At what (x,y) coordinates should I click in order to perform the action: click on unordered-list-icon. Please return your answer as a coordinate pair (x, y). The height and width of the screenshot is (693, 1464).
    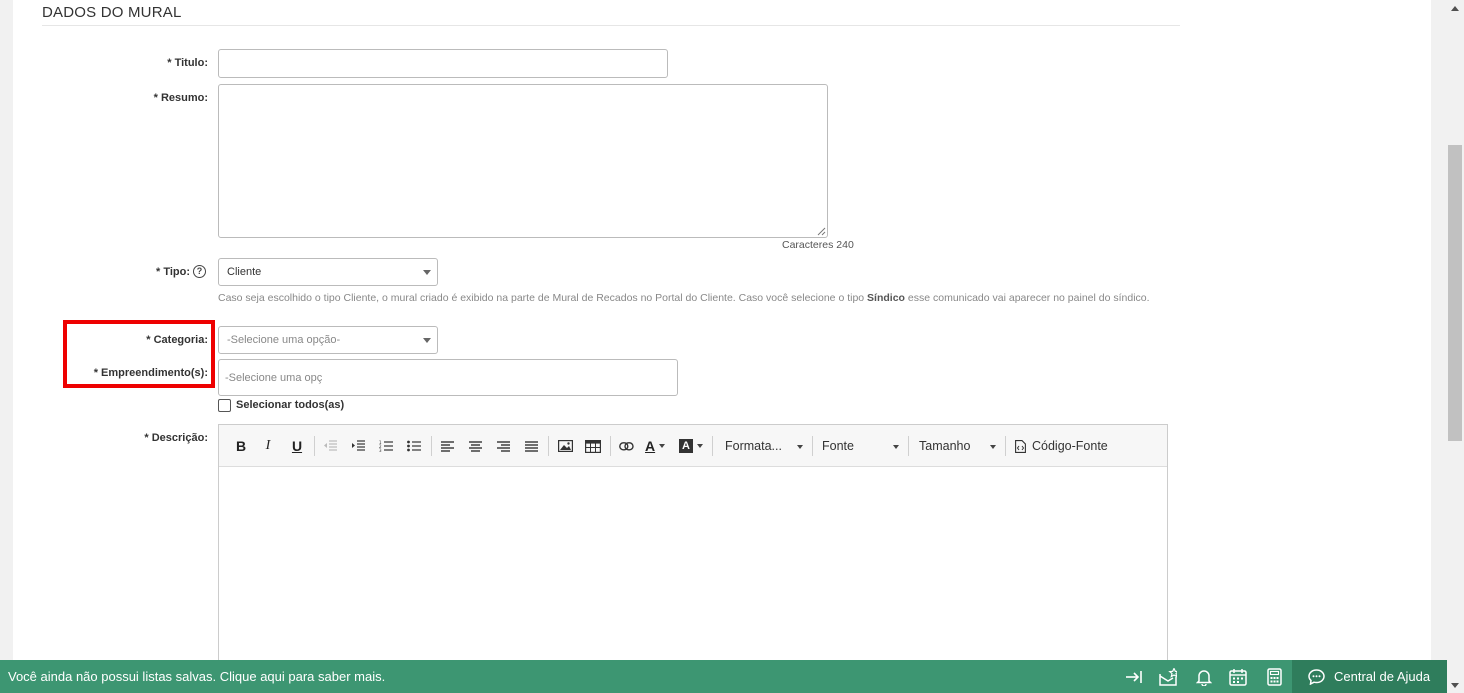
    Looking at the image, I should click on (414, 446).